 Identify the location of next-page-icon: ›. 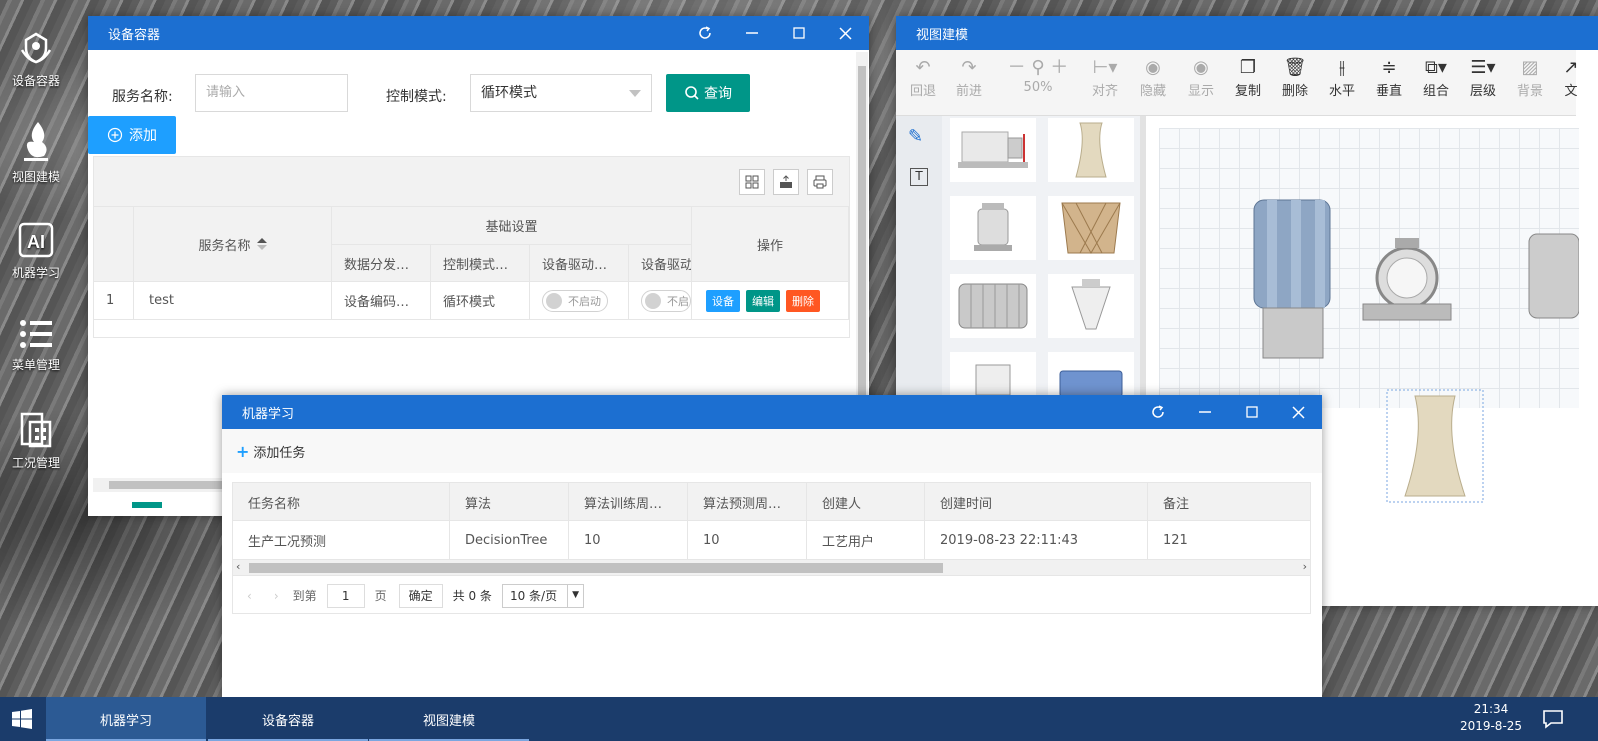
(276, 596).